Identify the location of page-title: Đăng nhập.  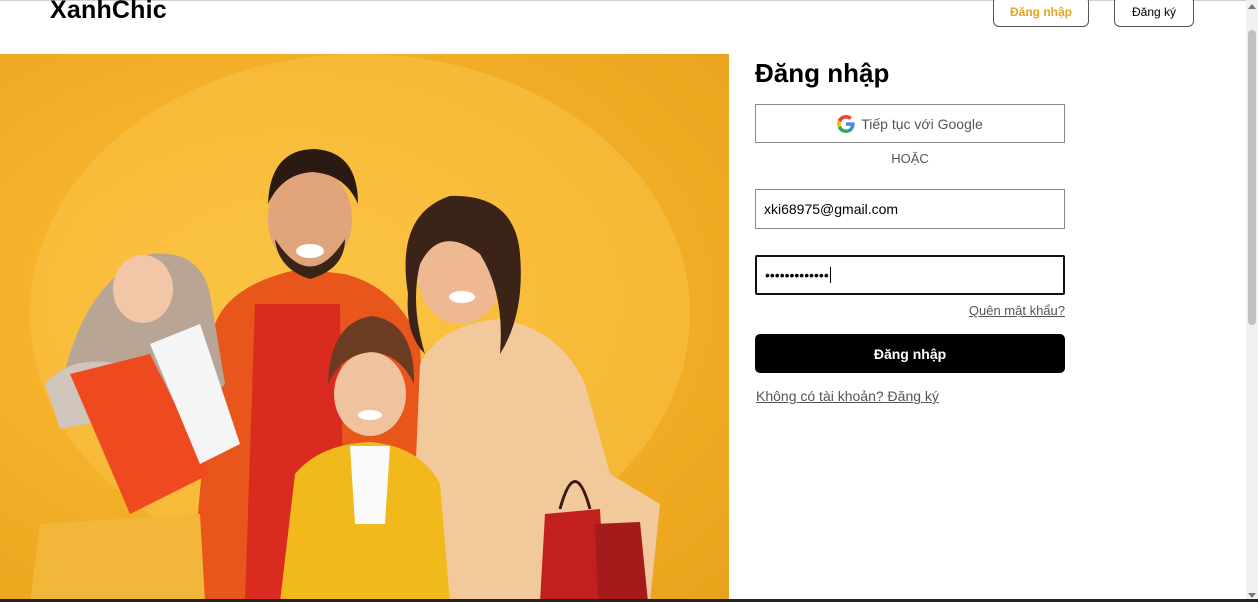
(822, 73).